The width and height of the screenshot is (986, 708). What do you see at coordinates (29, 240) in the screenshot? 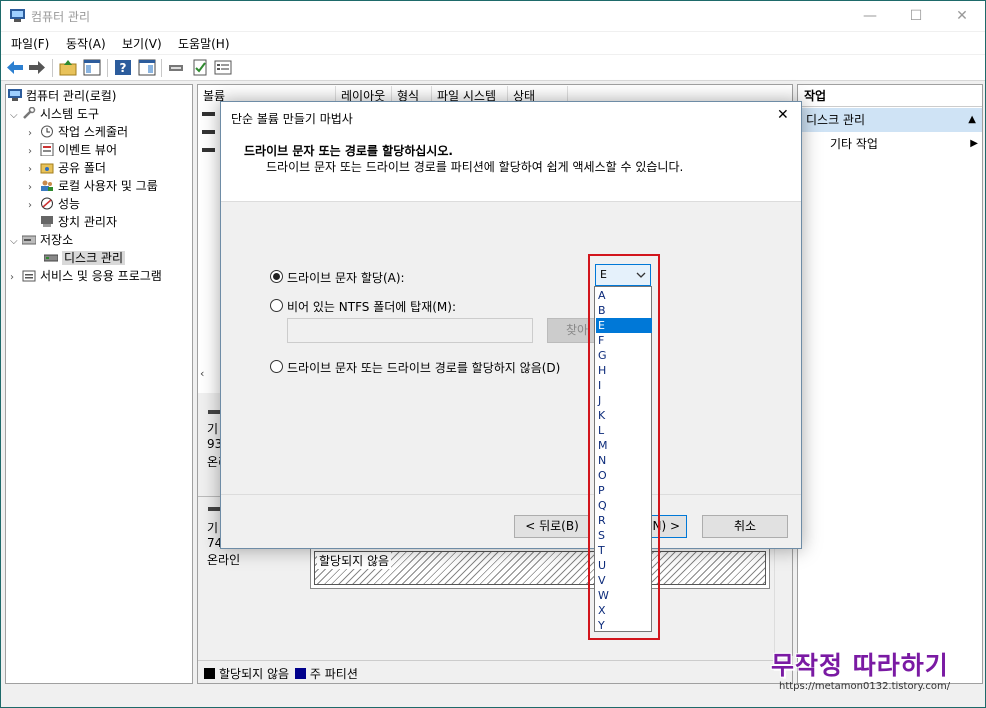
I see `storage-icon` at bounding box center [29, 240].